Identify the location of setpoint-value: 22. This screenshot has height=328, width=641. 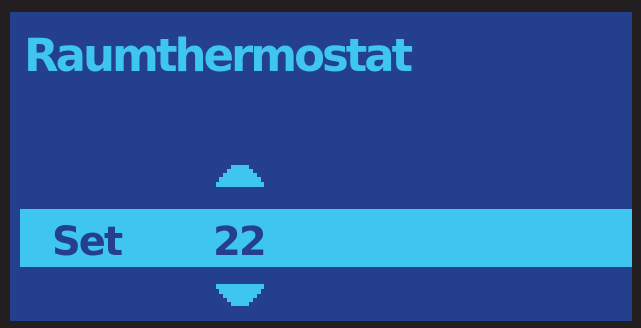
(240, 242).